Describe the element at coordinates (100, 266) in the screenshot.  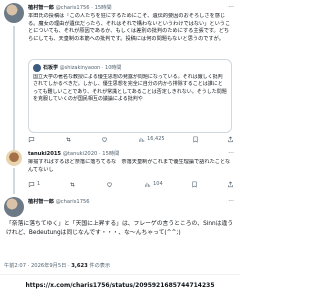
I see `views-label: 件の表示` at that location.